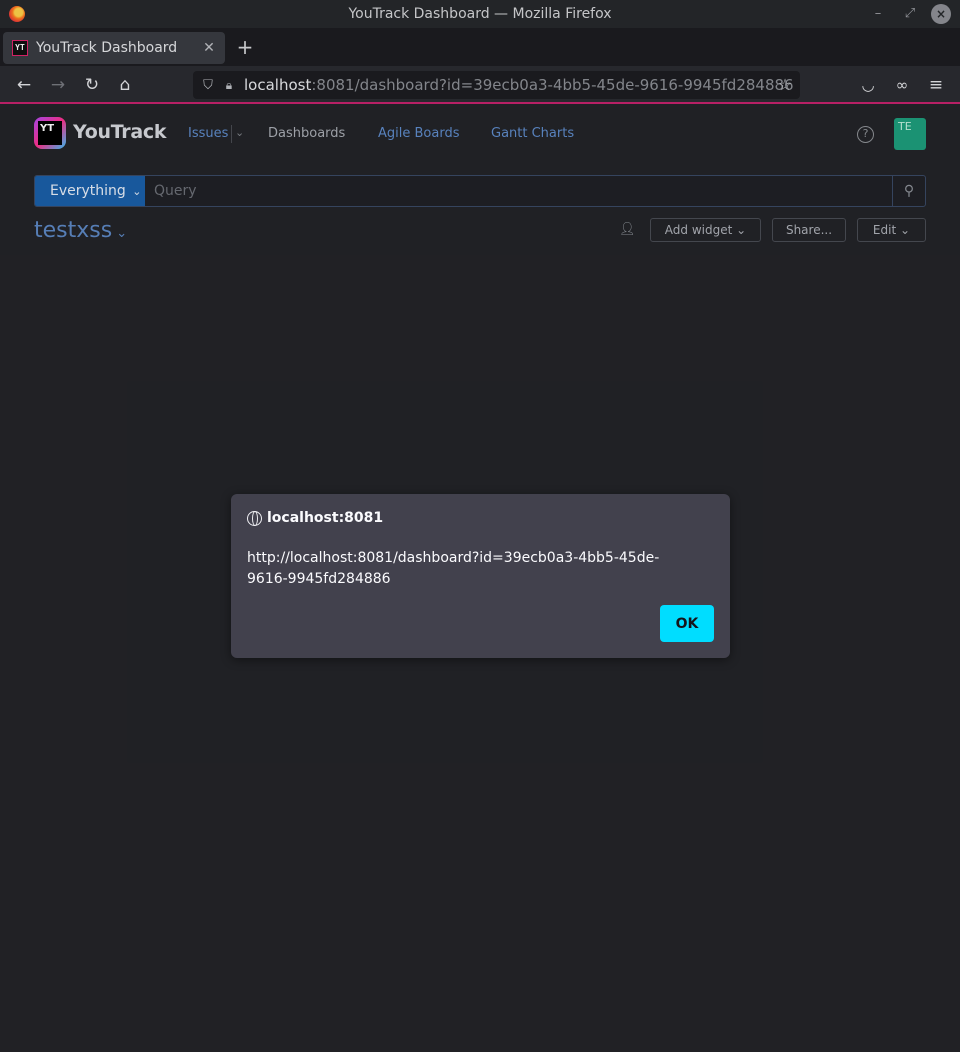 Image resolution: width=960 pixels, height=1052 pixels. I want to click on ok-button: OK, so click(687, 623).